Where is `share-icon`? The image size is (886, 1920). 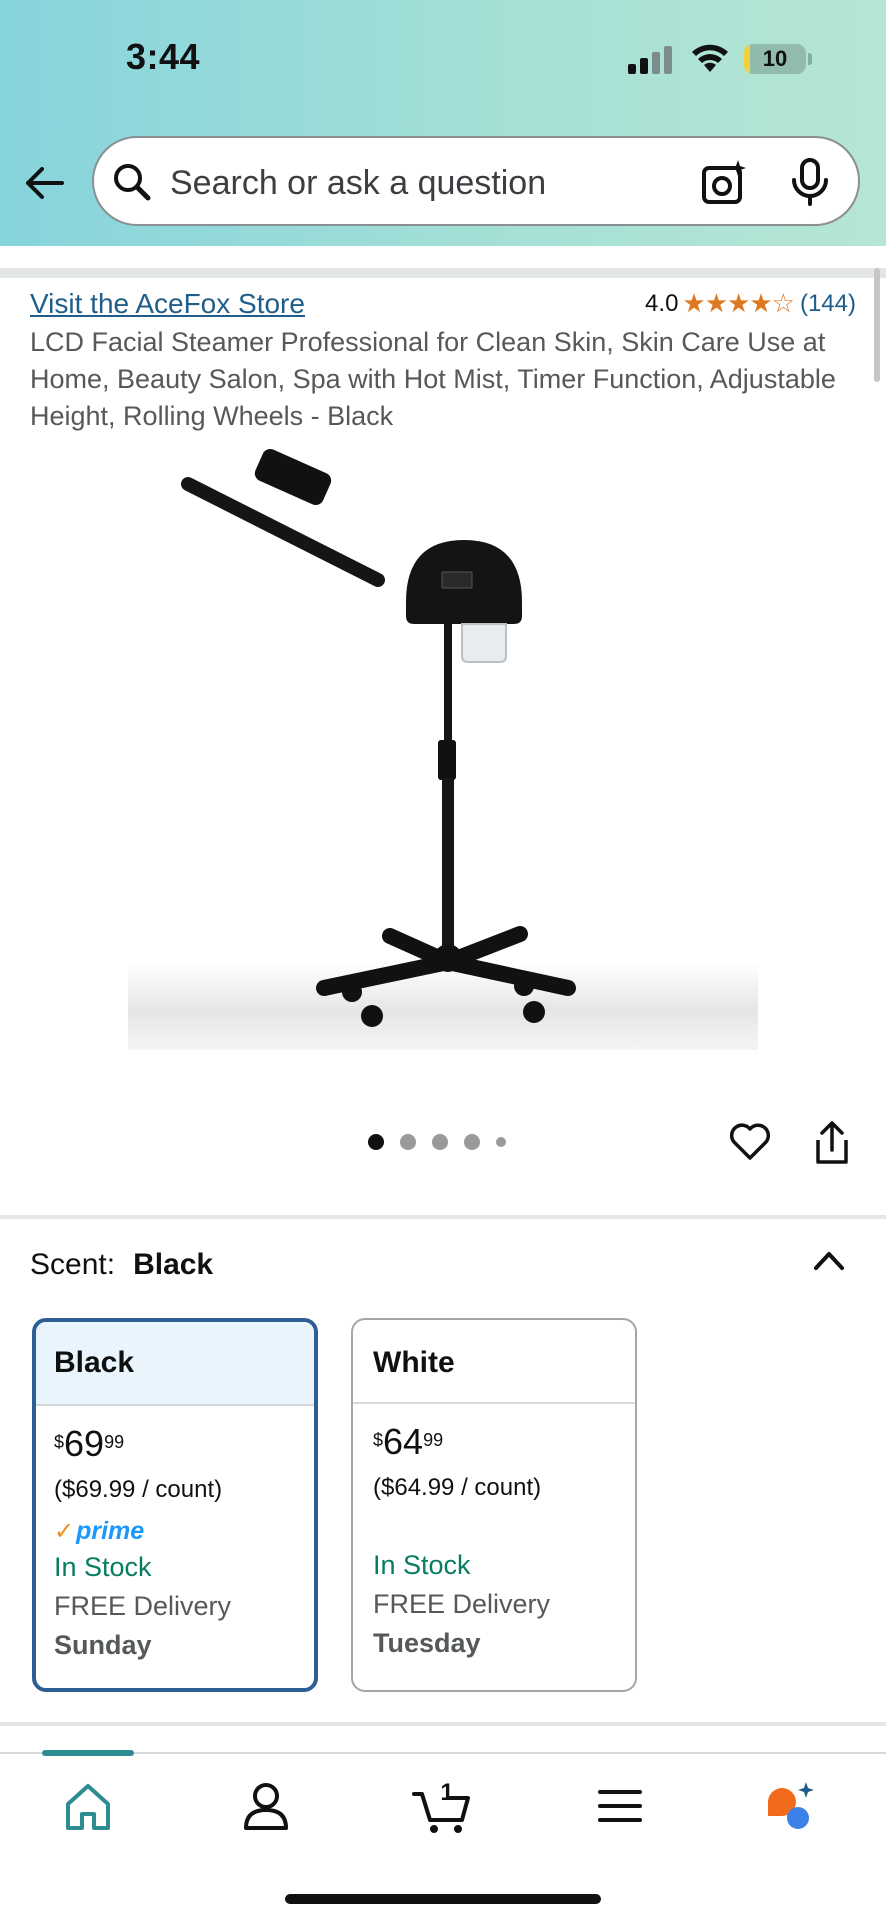 share-icon is located at coordinates (832, 1143).